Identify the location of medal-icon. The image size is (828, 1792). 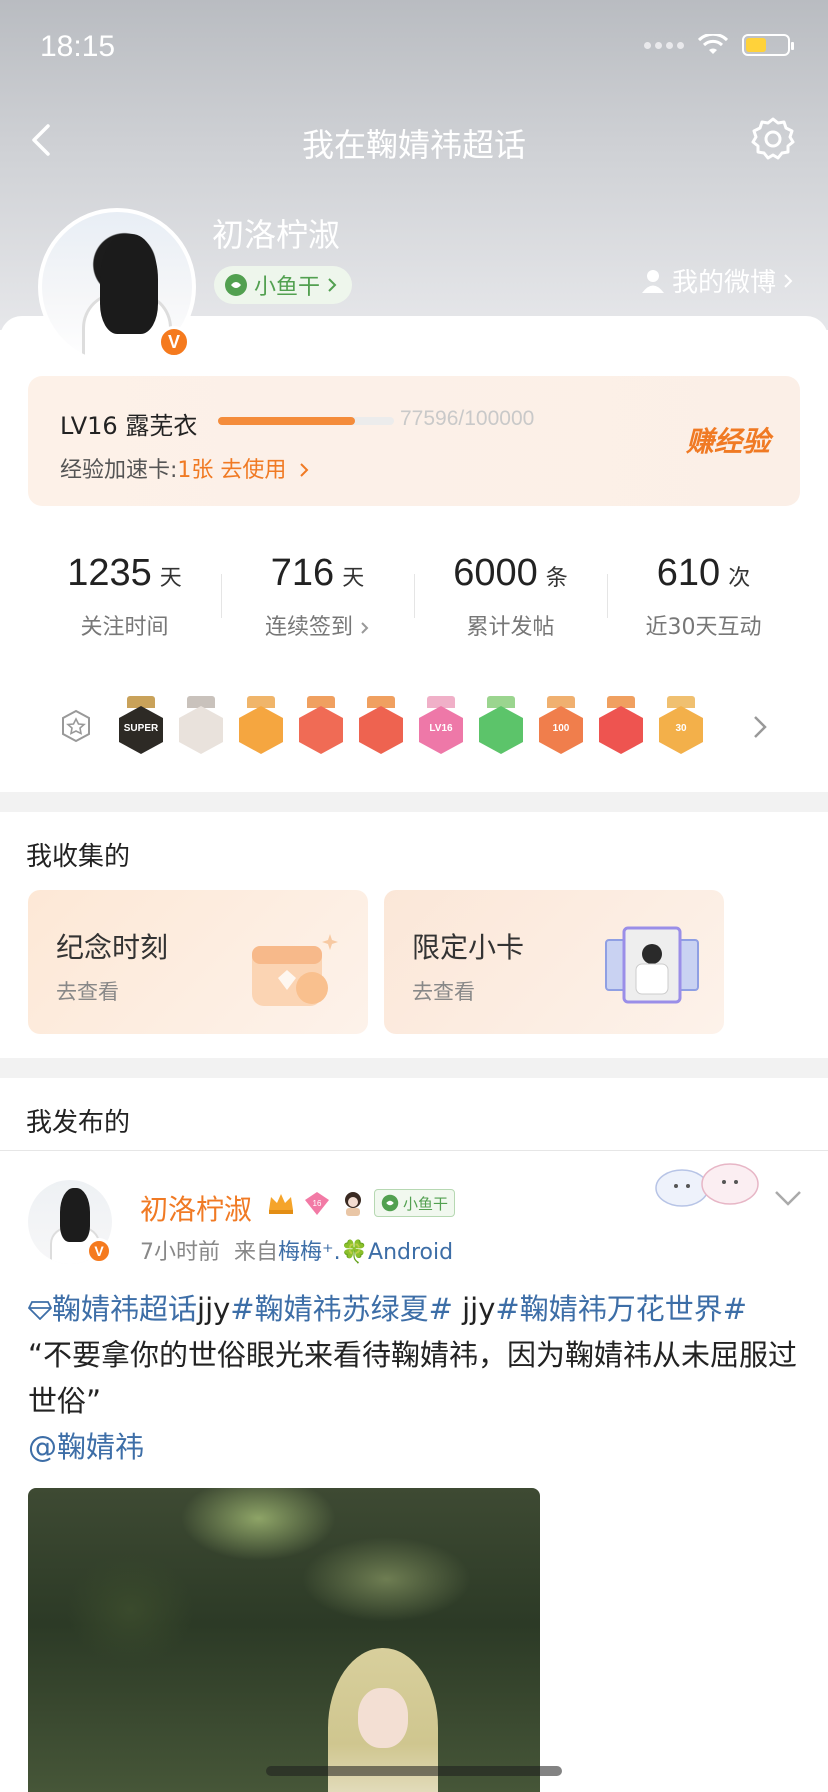
(76, 726).